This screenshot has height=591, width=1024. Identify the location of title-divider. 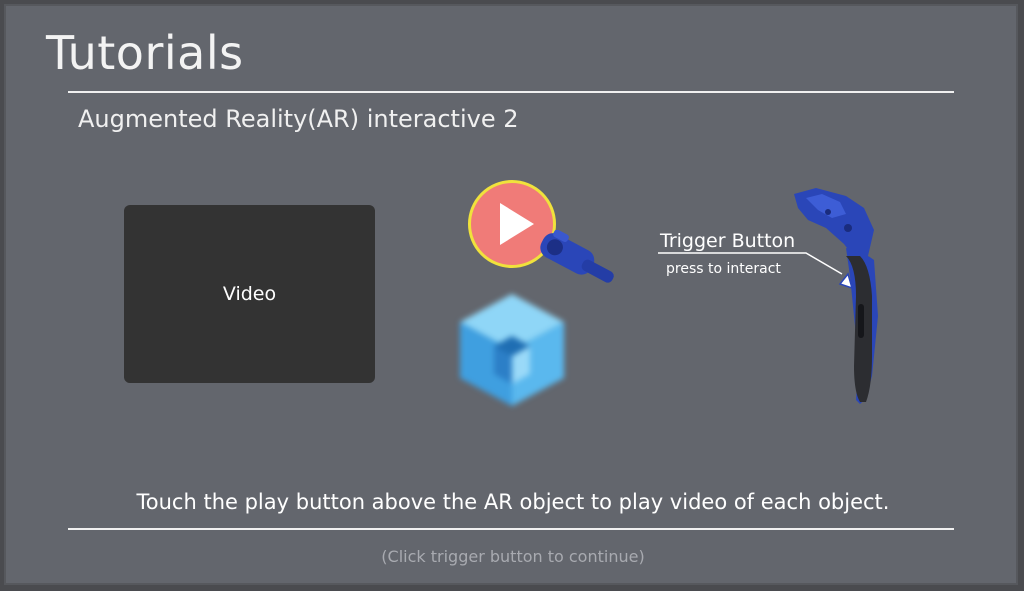
(511, 92).